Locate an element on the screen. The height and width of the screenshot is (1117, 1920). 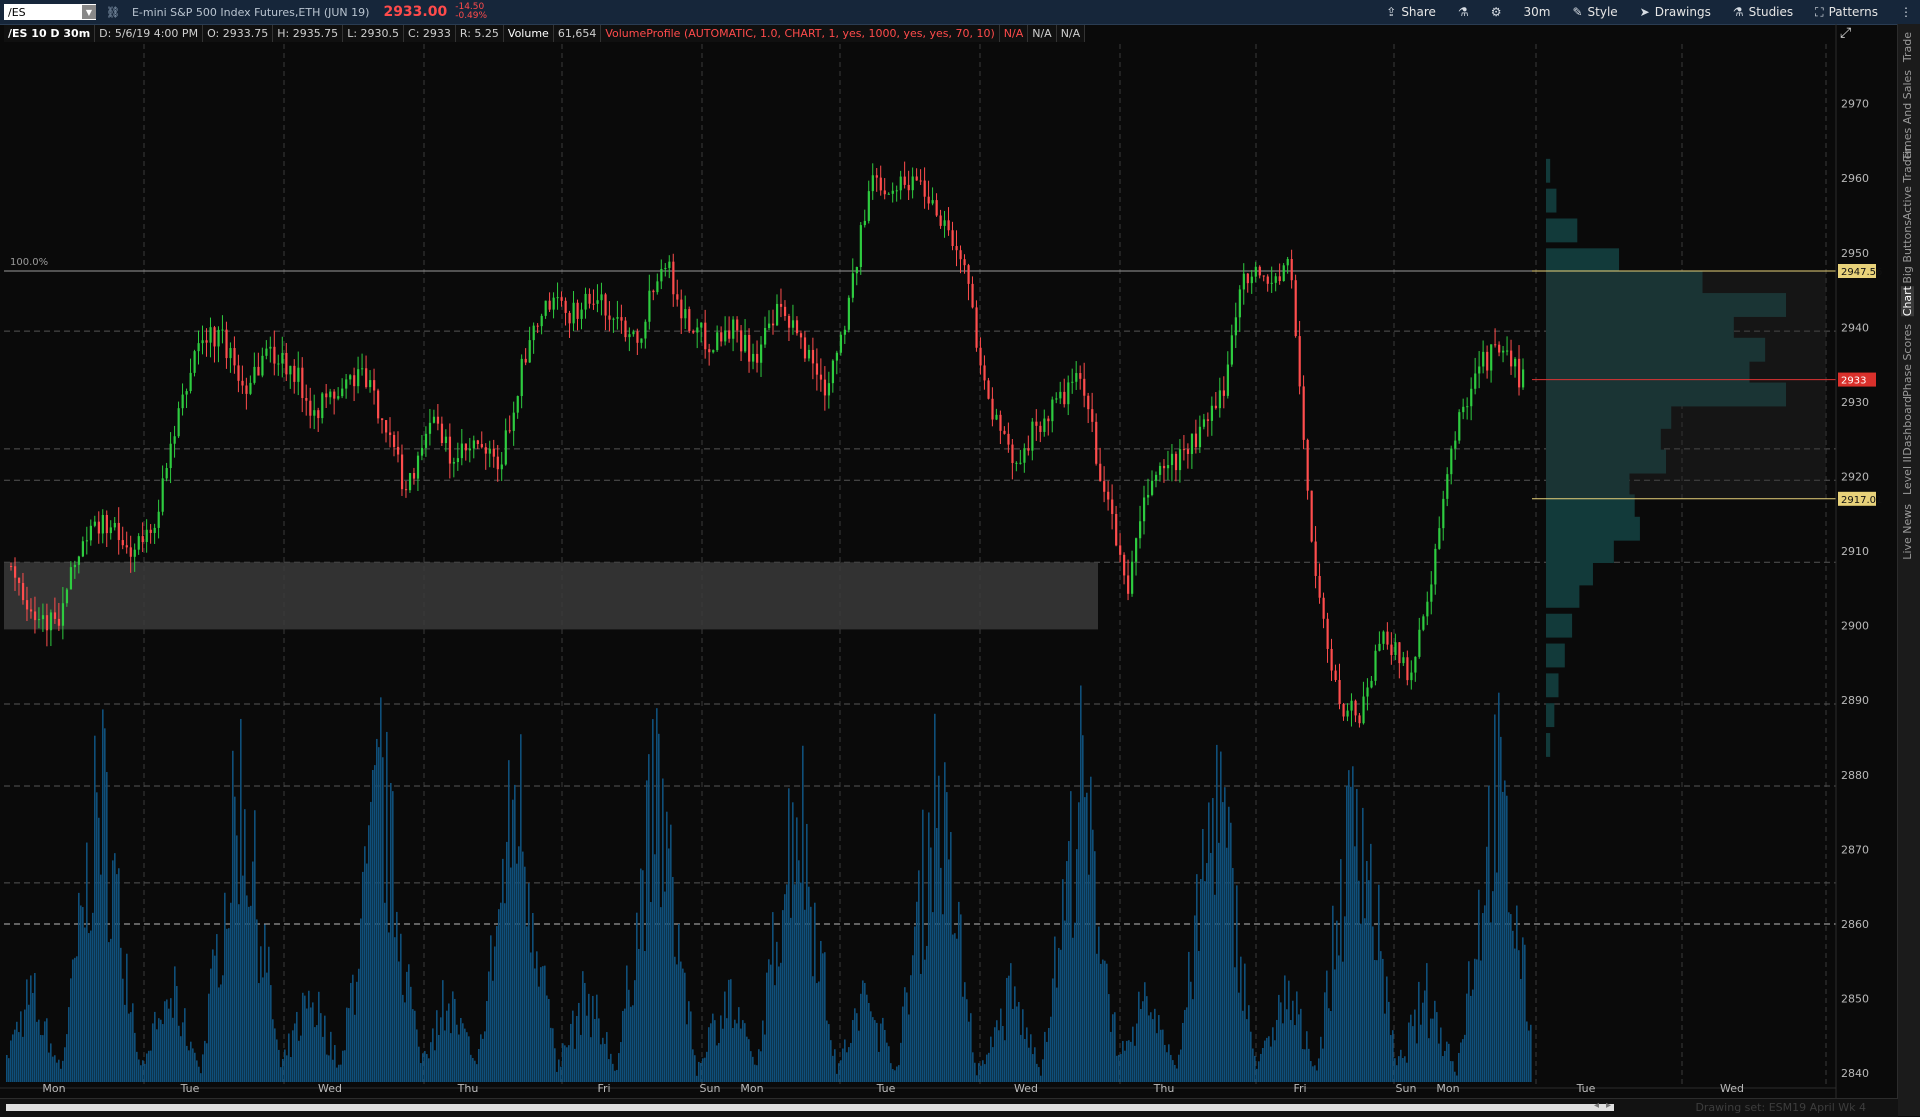
side-tab-dashboard: Dashboard is located at coordinates (1907, 426).